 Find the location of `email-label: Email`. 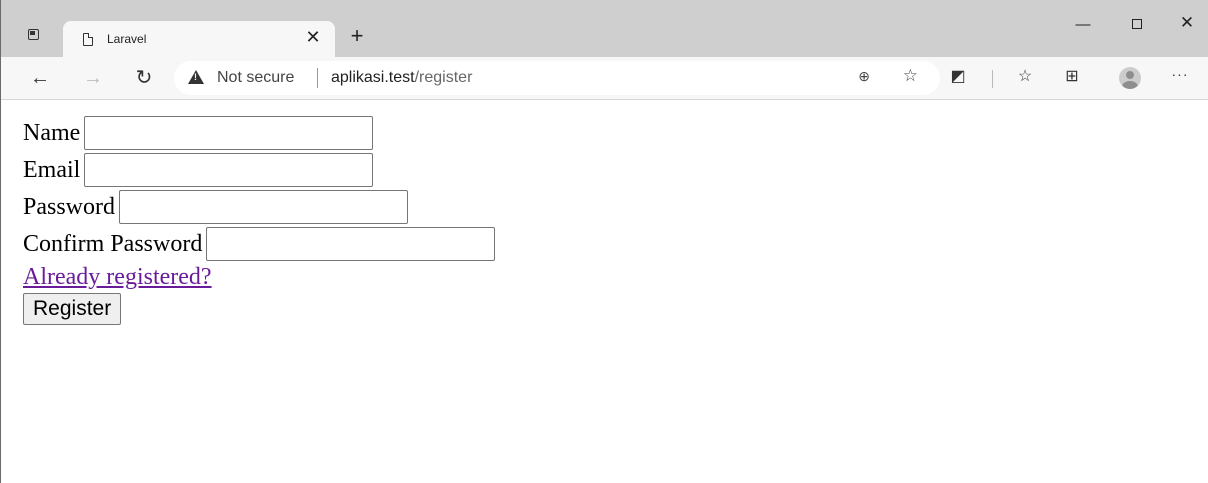

email-label: Email is located at coordinates (52, 169).